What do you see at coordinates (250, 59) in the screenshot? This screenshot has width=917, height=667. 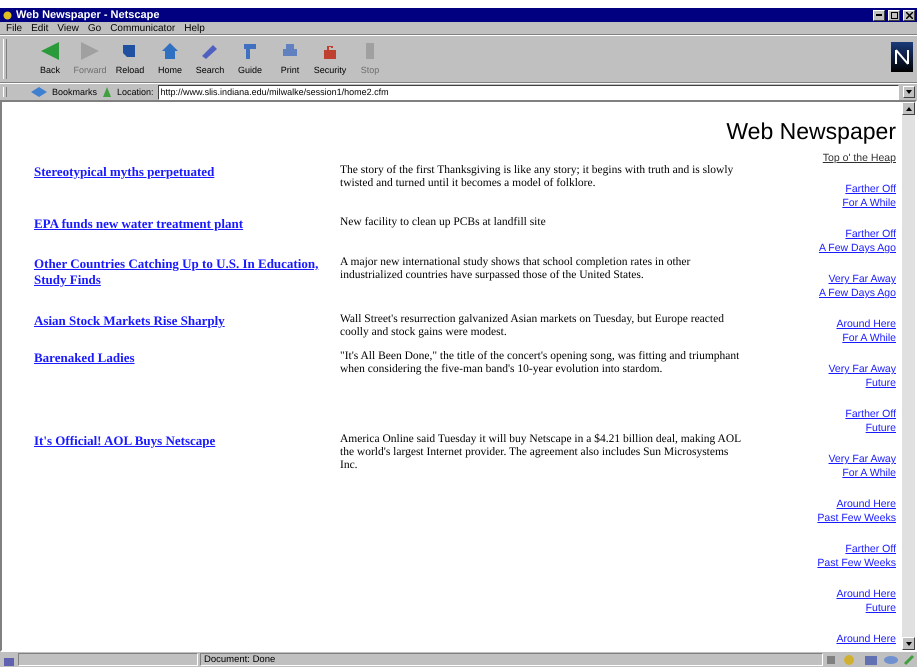 I see `toolbar-button: Guide` at bounding box center [250, 59].